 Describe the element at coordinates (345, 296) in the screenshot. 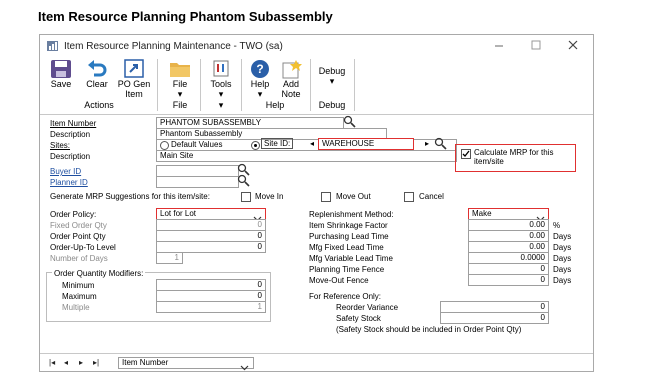

I see `reference-title: For Reference Only:` at that location.